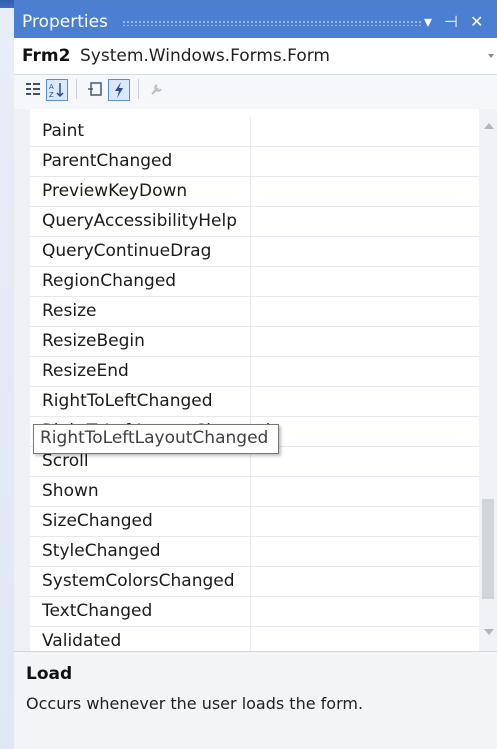 This screenshot has width=497, height=749. What do you see at coordinates (101, 551) in the screenshot?
I see `event-name: StyleChanged` at bounding box center [101, 551].